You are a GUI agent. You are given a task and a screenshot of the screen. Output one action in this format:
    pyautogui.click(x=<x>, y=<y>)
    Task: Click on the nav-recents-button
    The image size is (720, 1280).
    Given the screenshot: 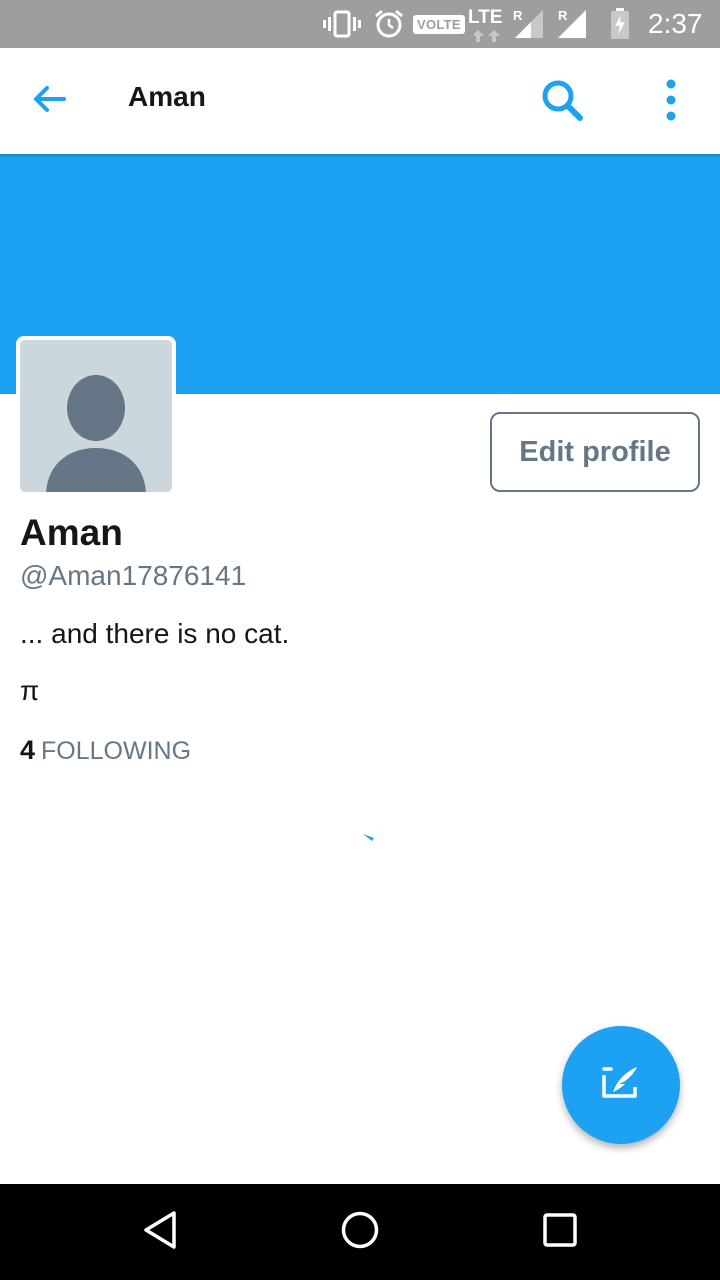 What is the action you would take?
    pyautogui.click(x=560, y=1232)
    